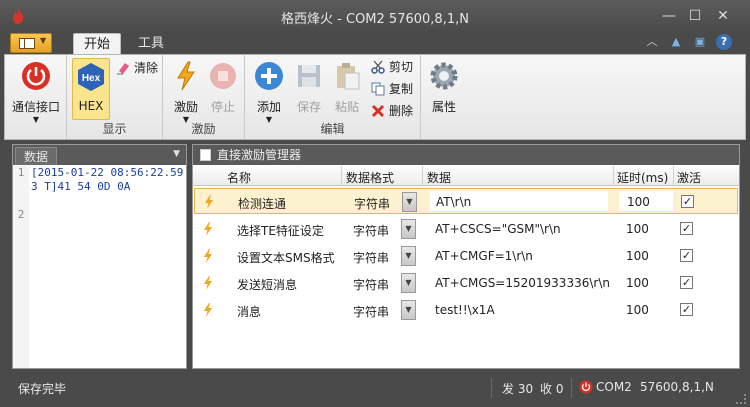 This screenshot has width=750, height=407. Describe the element at coordinates (42, 389) in the screenshot. I see `status-message: 保存完毕` at that location.